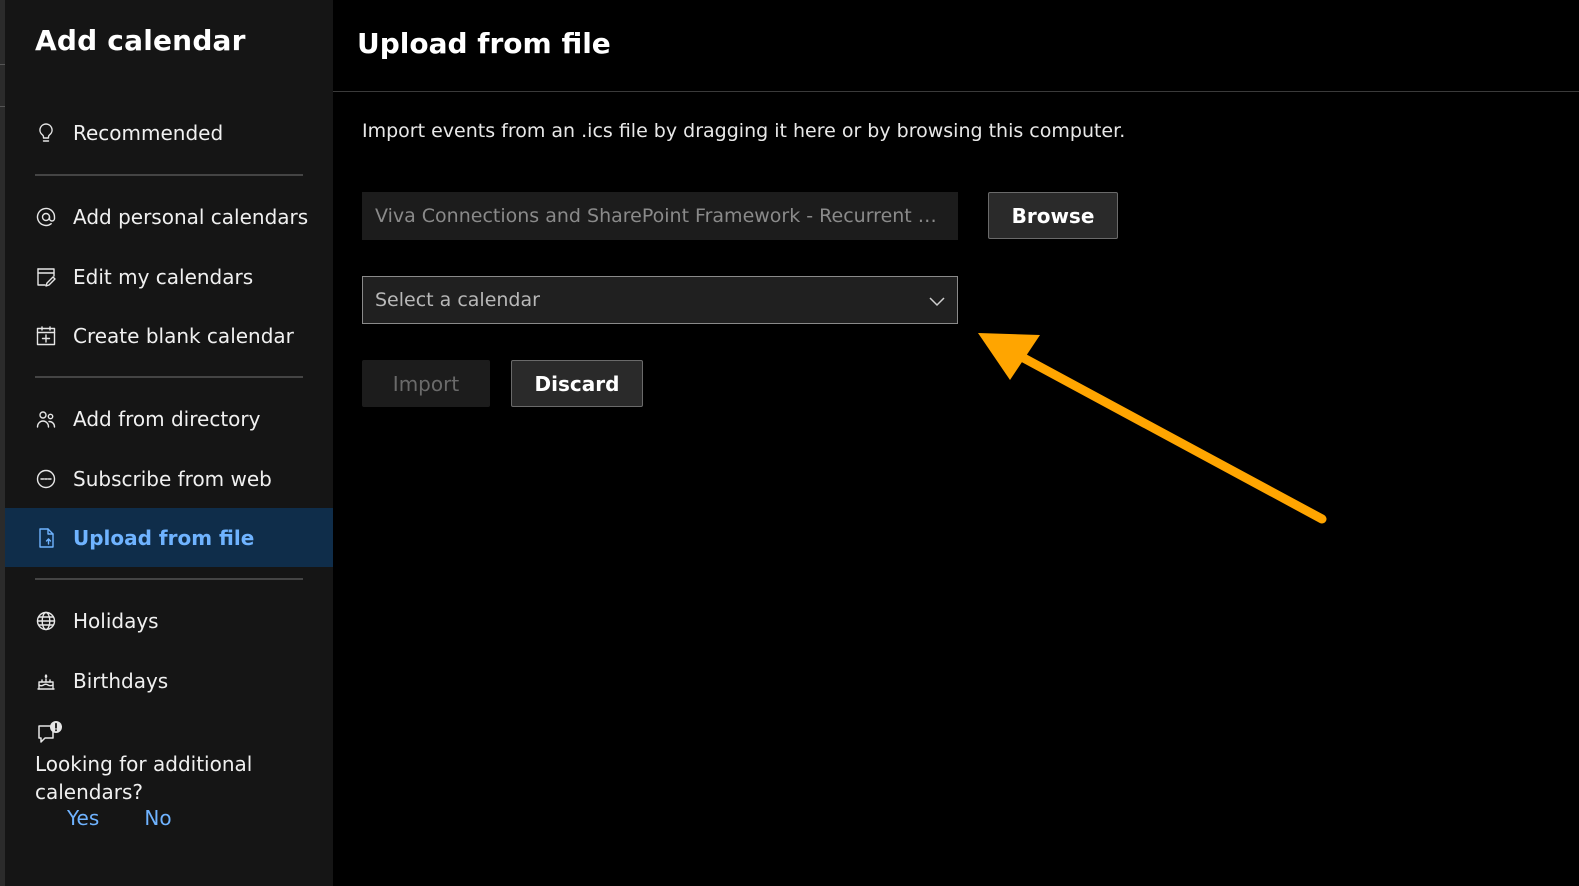  Describe the element at coordinates (50, 733) in the screenshot. I see `feedback-icon` at that location.